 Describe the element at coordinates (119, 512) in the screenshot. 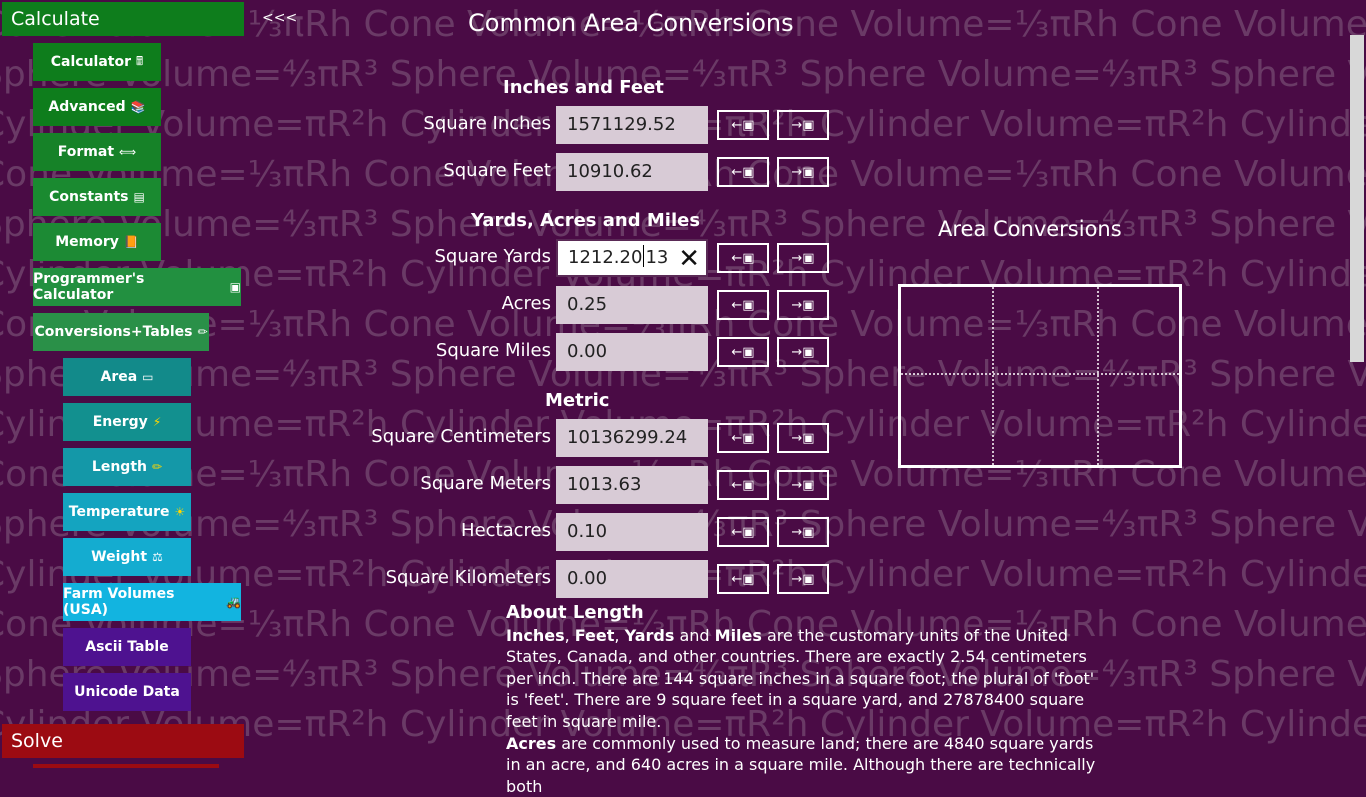

I see `nav-label: Temperature` at that location.